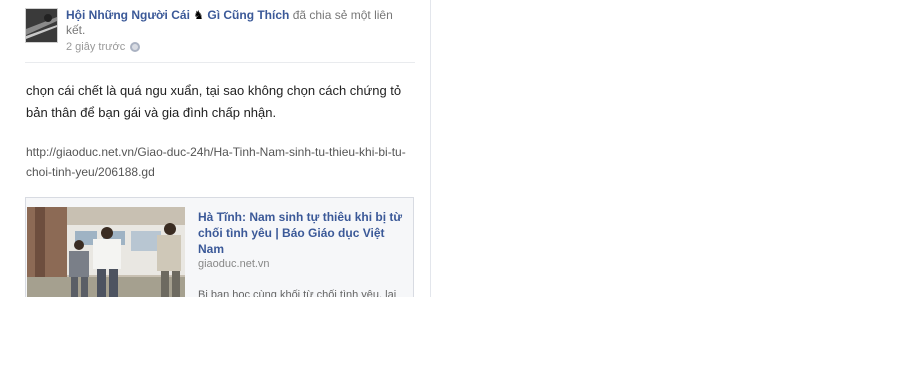 The image size is (922, 378). Describe the element at coordinates (220, 62) in the screenshot. I see `header-divider` at that location.